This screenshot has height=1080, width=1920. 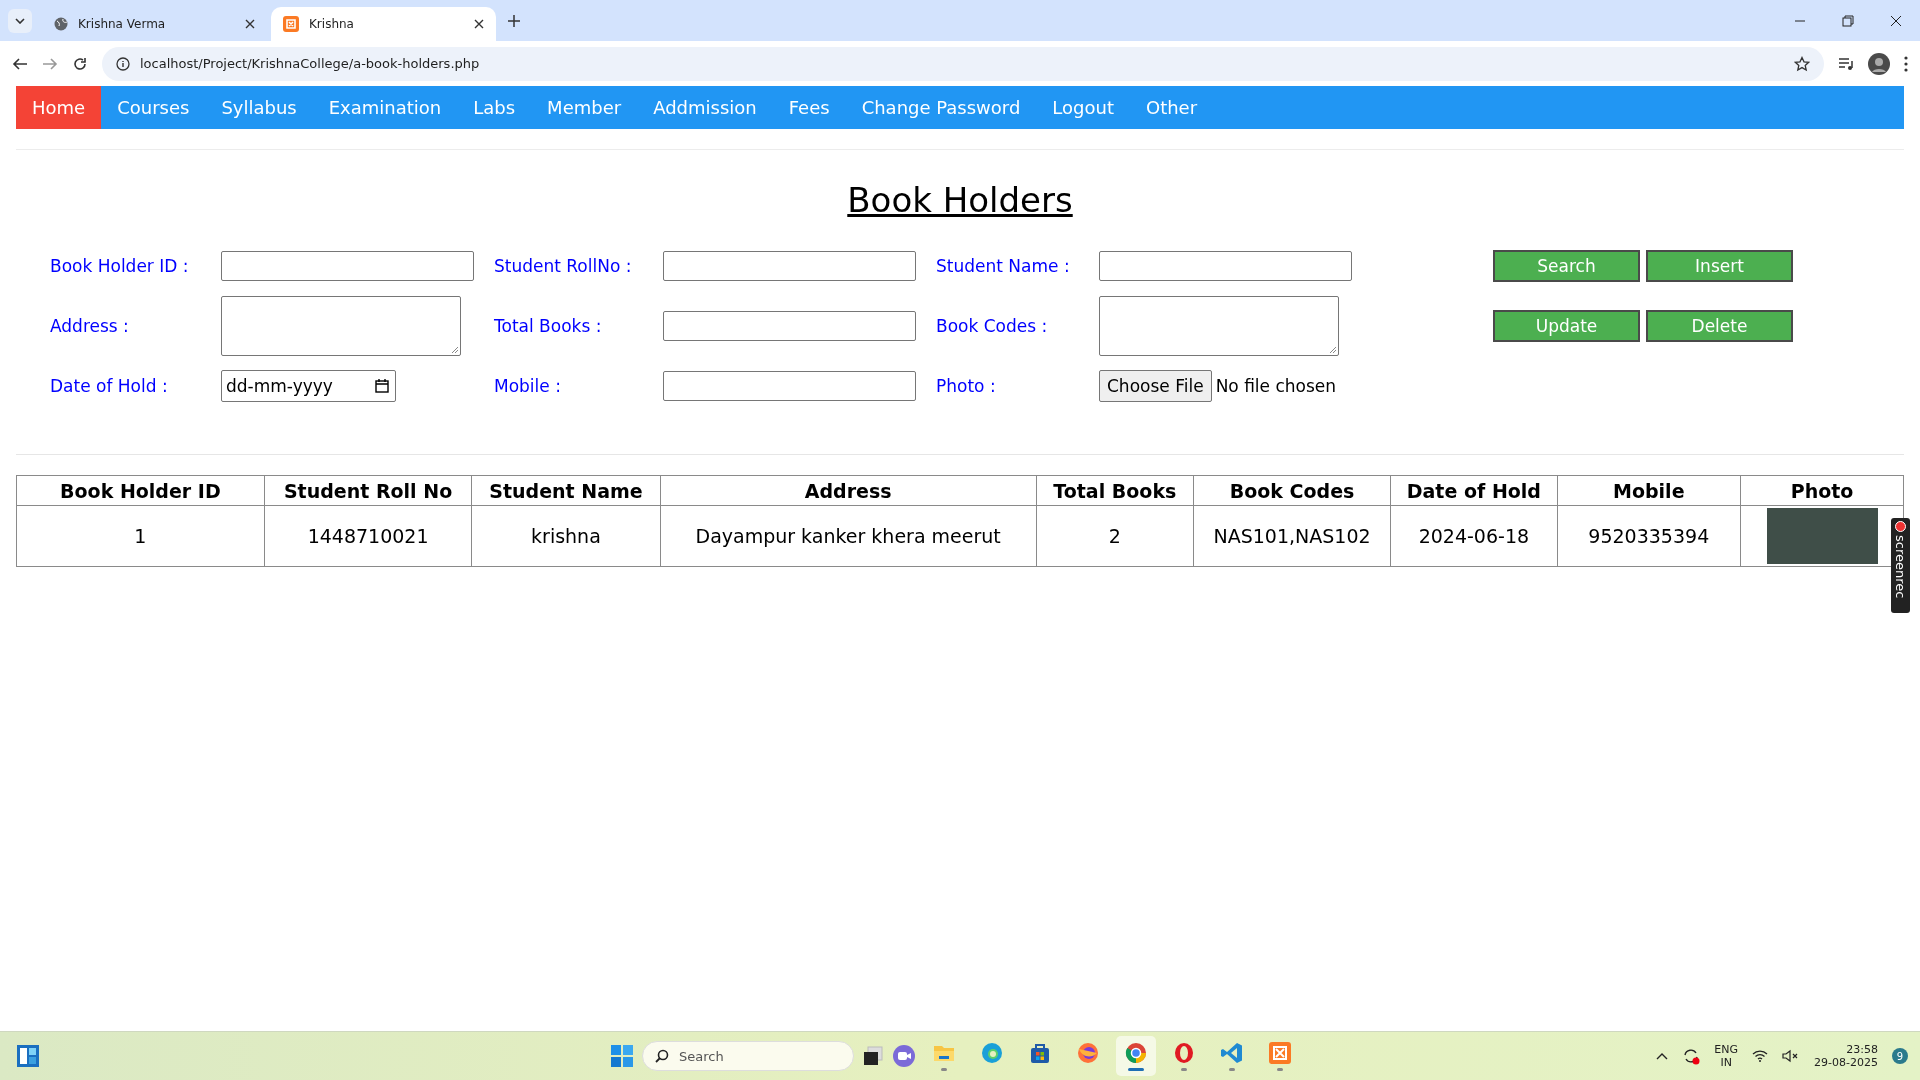 What do you see at coordinates (28, 1056) in the screenshot?
I see `widgets-icon` at bounding box center [28, 1056].